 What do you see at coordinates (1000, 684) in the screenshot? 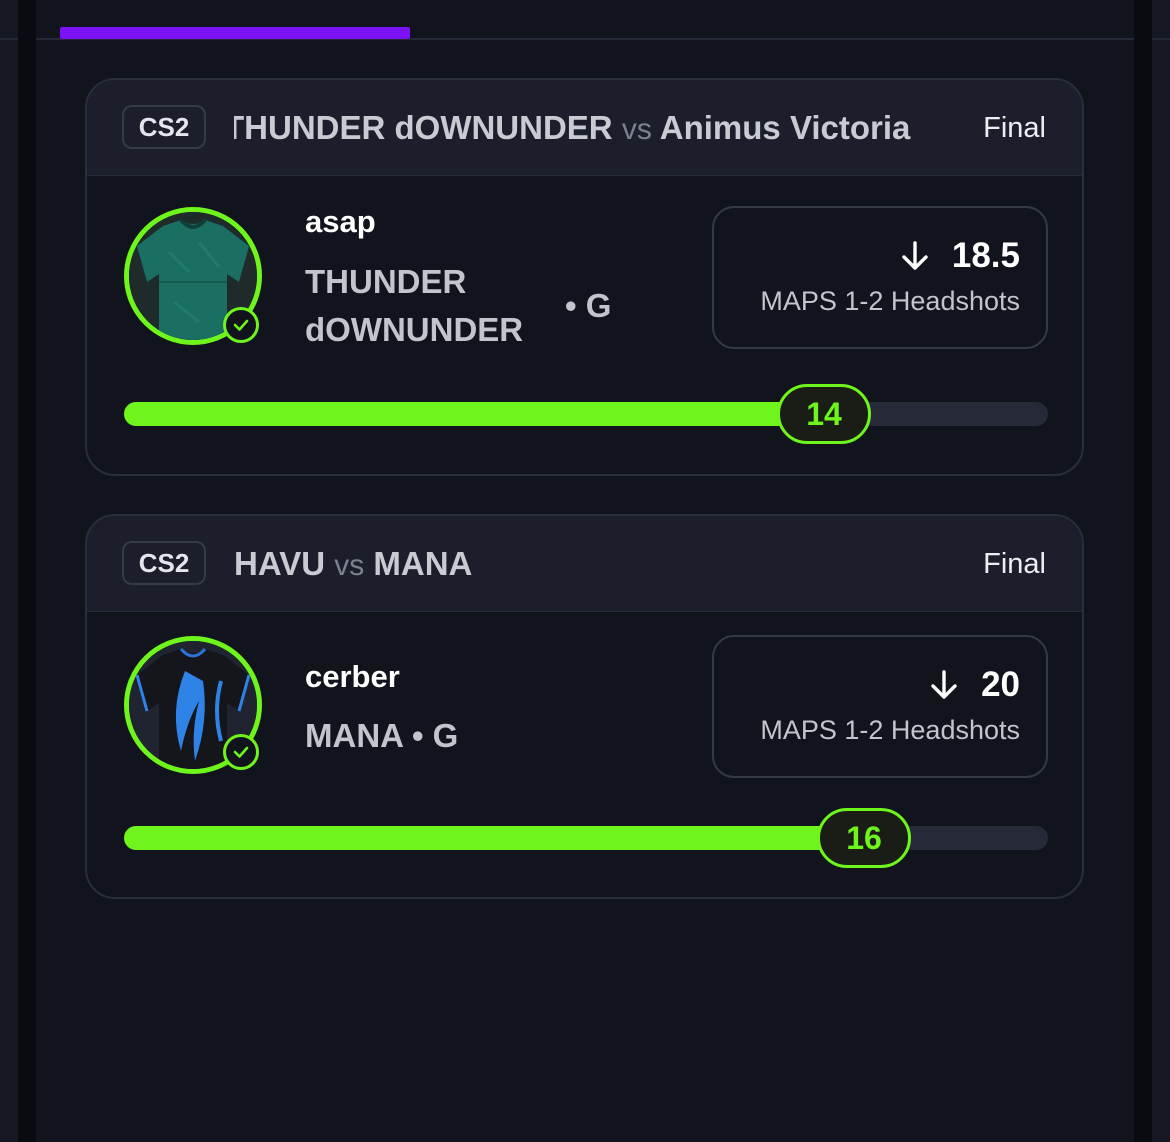
I see `projection-line: 20` at bounding box center [1000, 684].